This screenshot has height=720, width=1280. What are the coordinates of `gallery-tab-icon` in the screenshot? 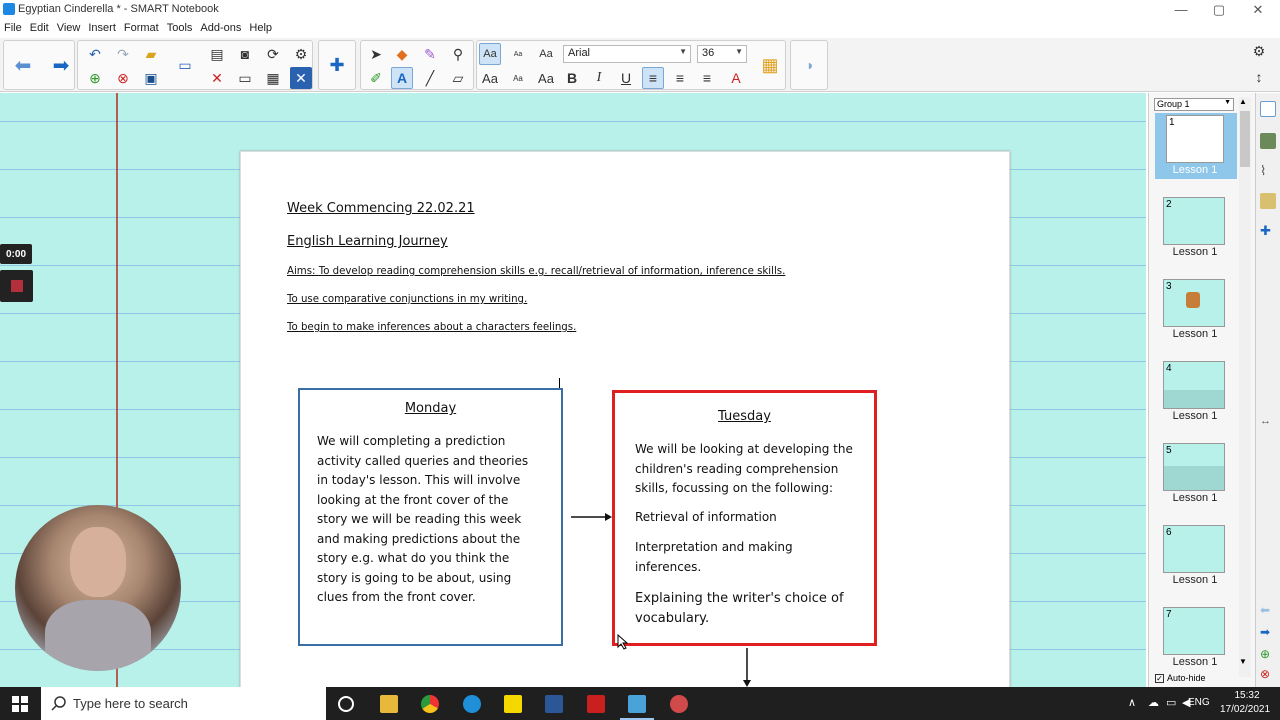 It's located at (1268, 141).